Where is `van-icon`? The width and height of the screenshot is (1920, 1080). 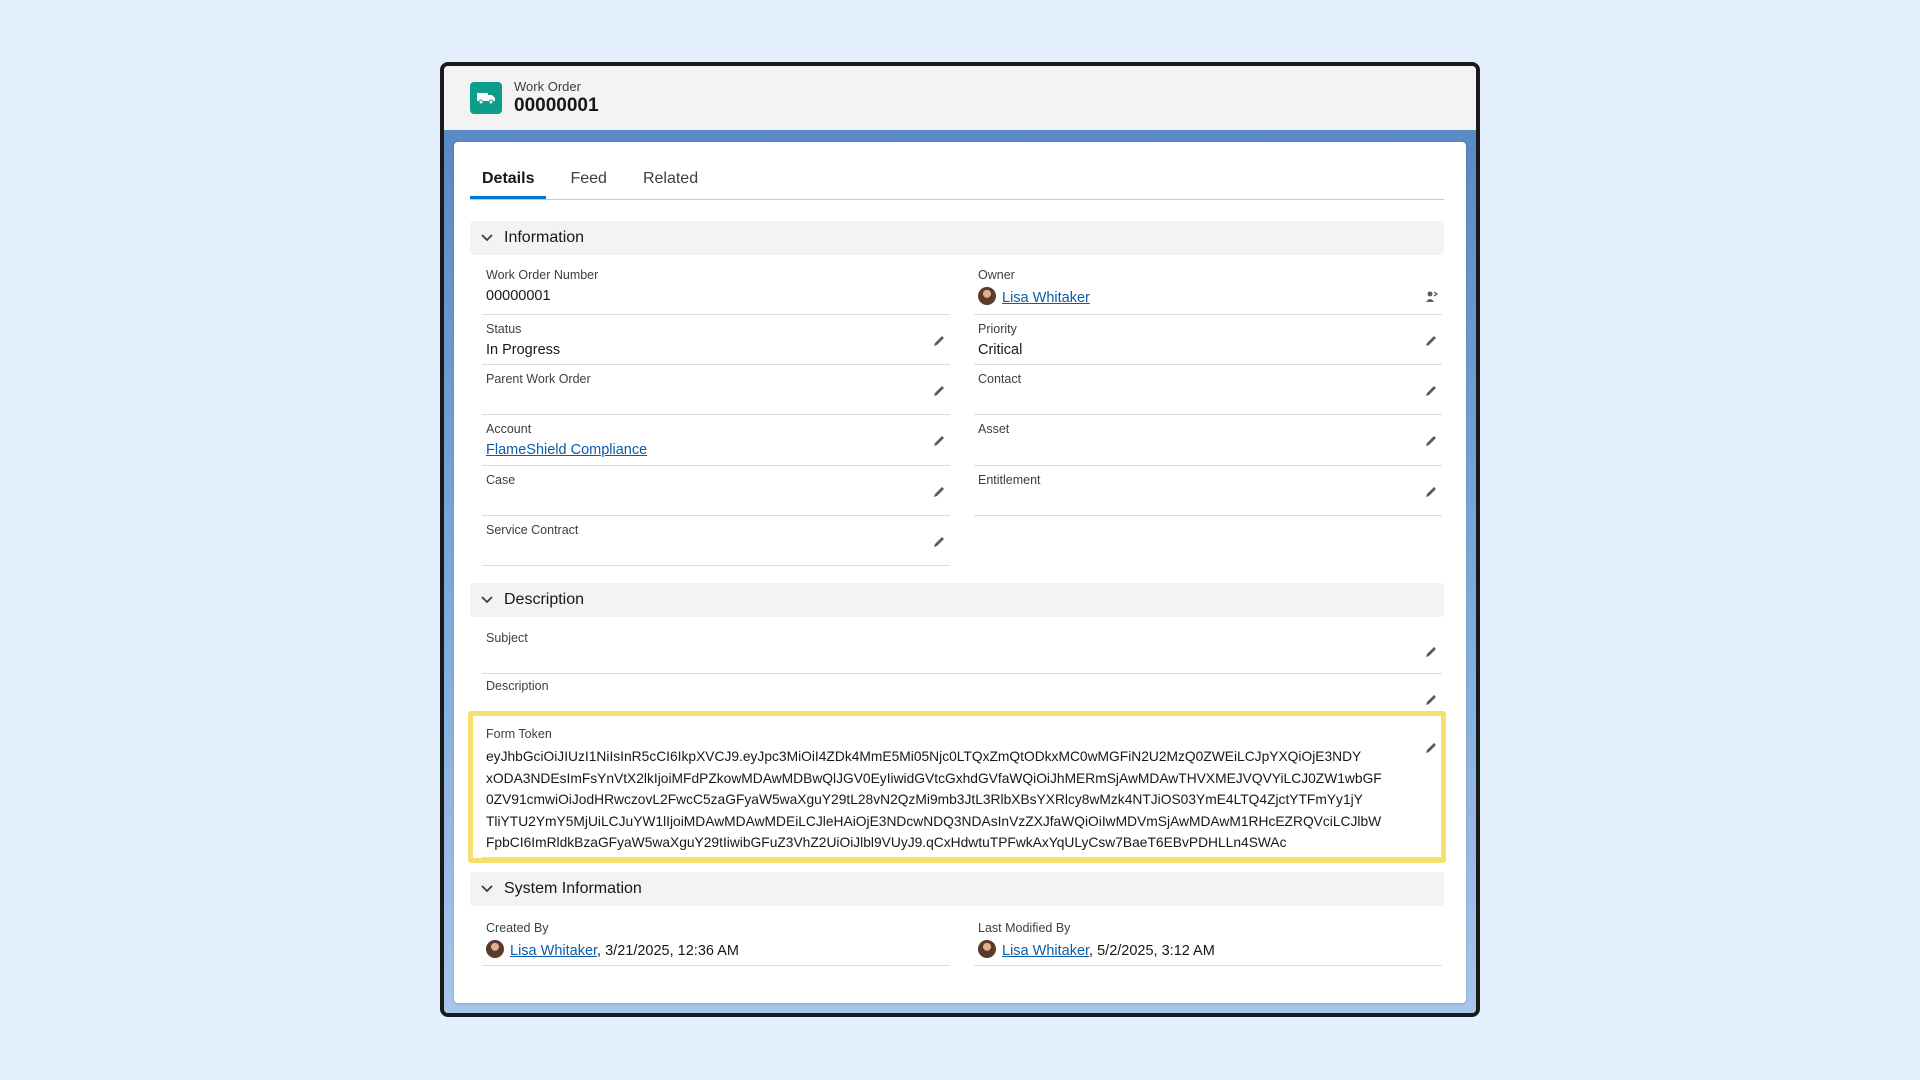 van-icon is located at coordinates (486, 98).